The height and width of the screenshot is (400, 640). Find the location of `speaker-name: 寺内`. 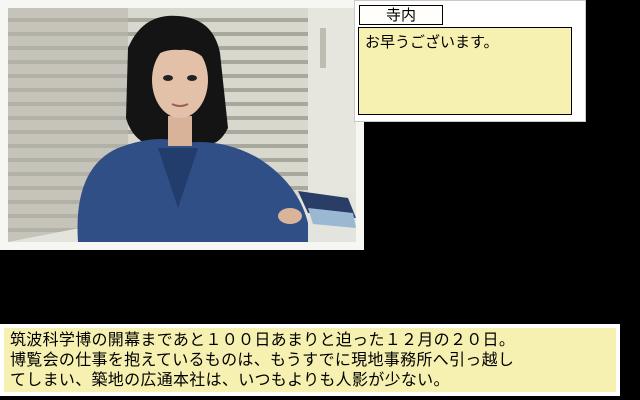

speaker-name: 寺内 is located at coordinates (401, 15).